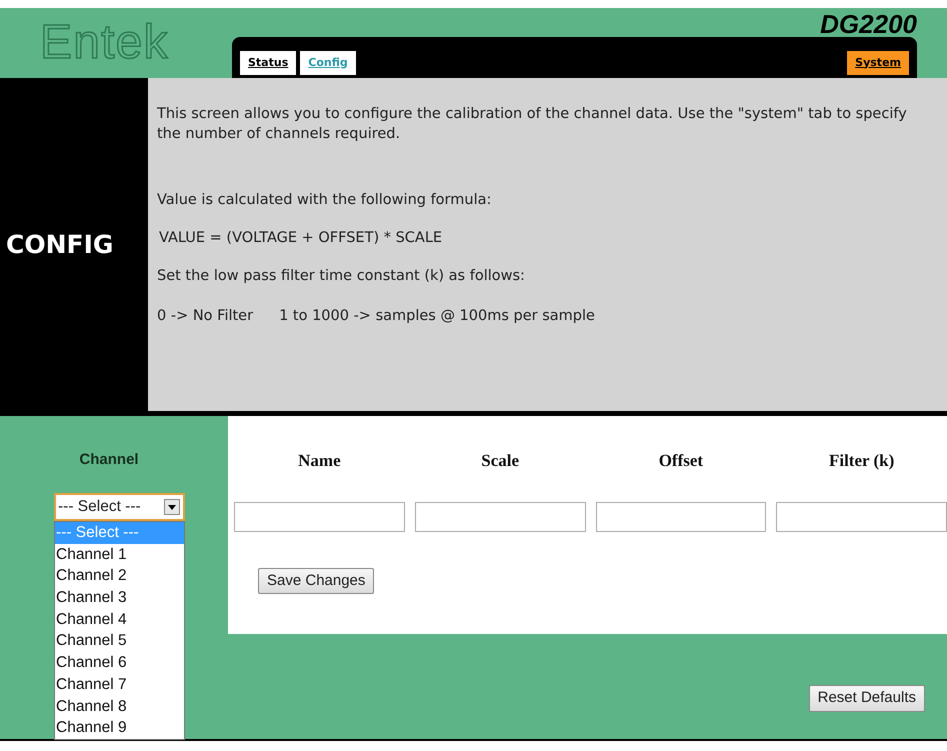 The height and width of the screenshot is (751, 947). I want to click on column-heading: Filter (k), so click(862, 461).